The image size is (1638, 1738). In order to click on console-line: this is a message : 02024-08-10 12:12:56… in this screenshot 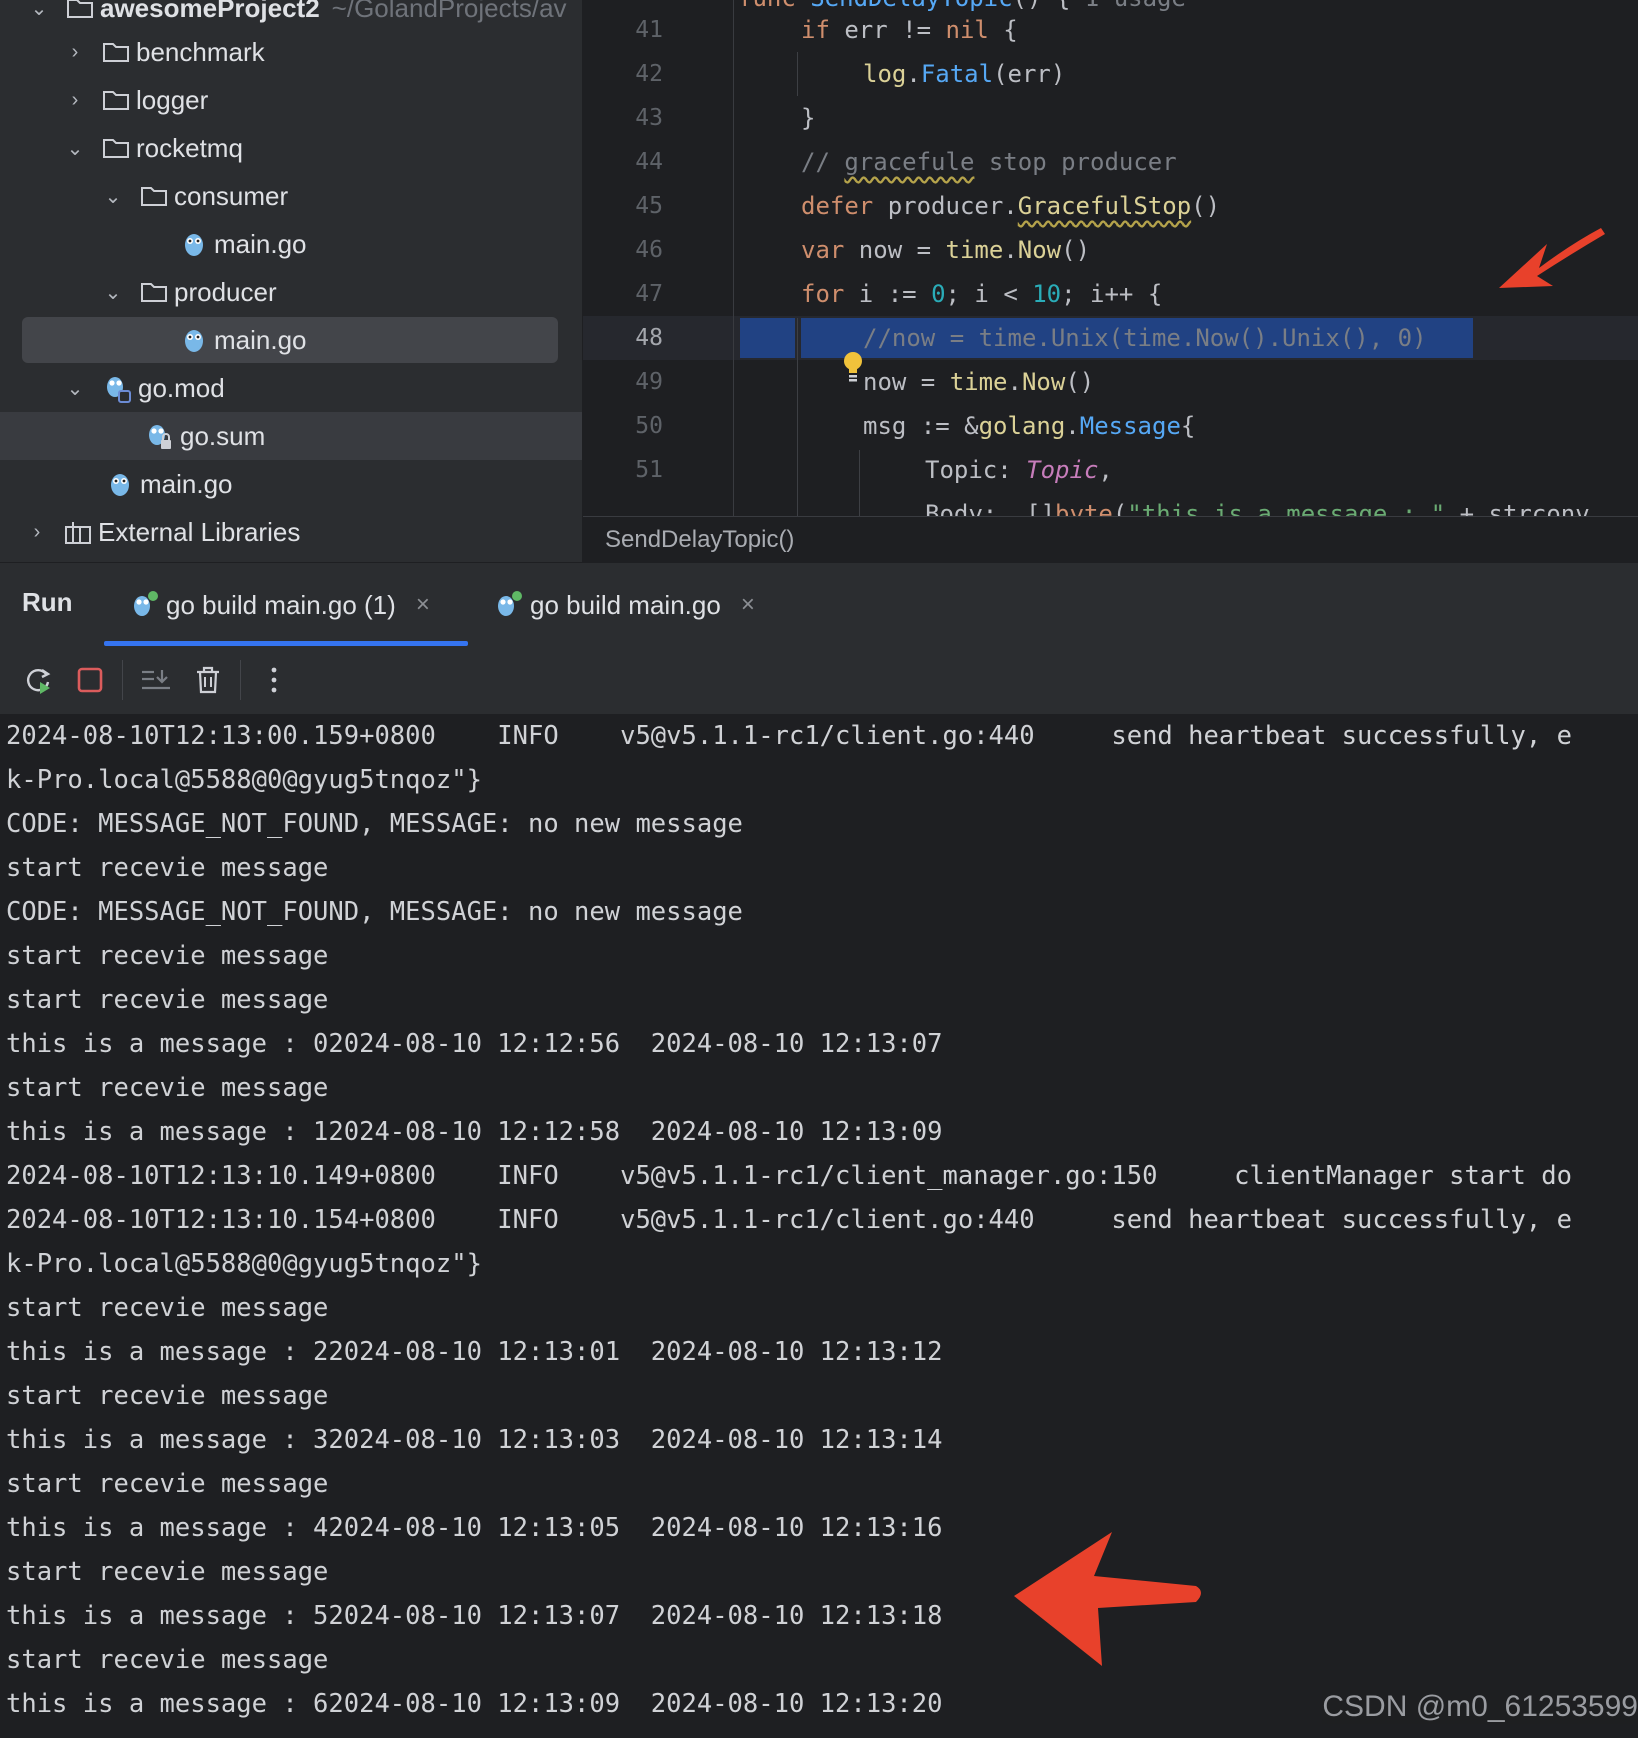, I will do `click(474, 1044)`.